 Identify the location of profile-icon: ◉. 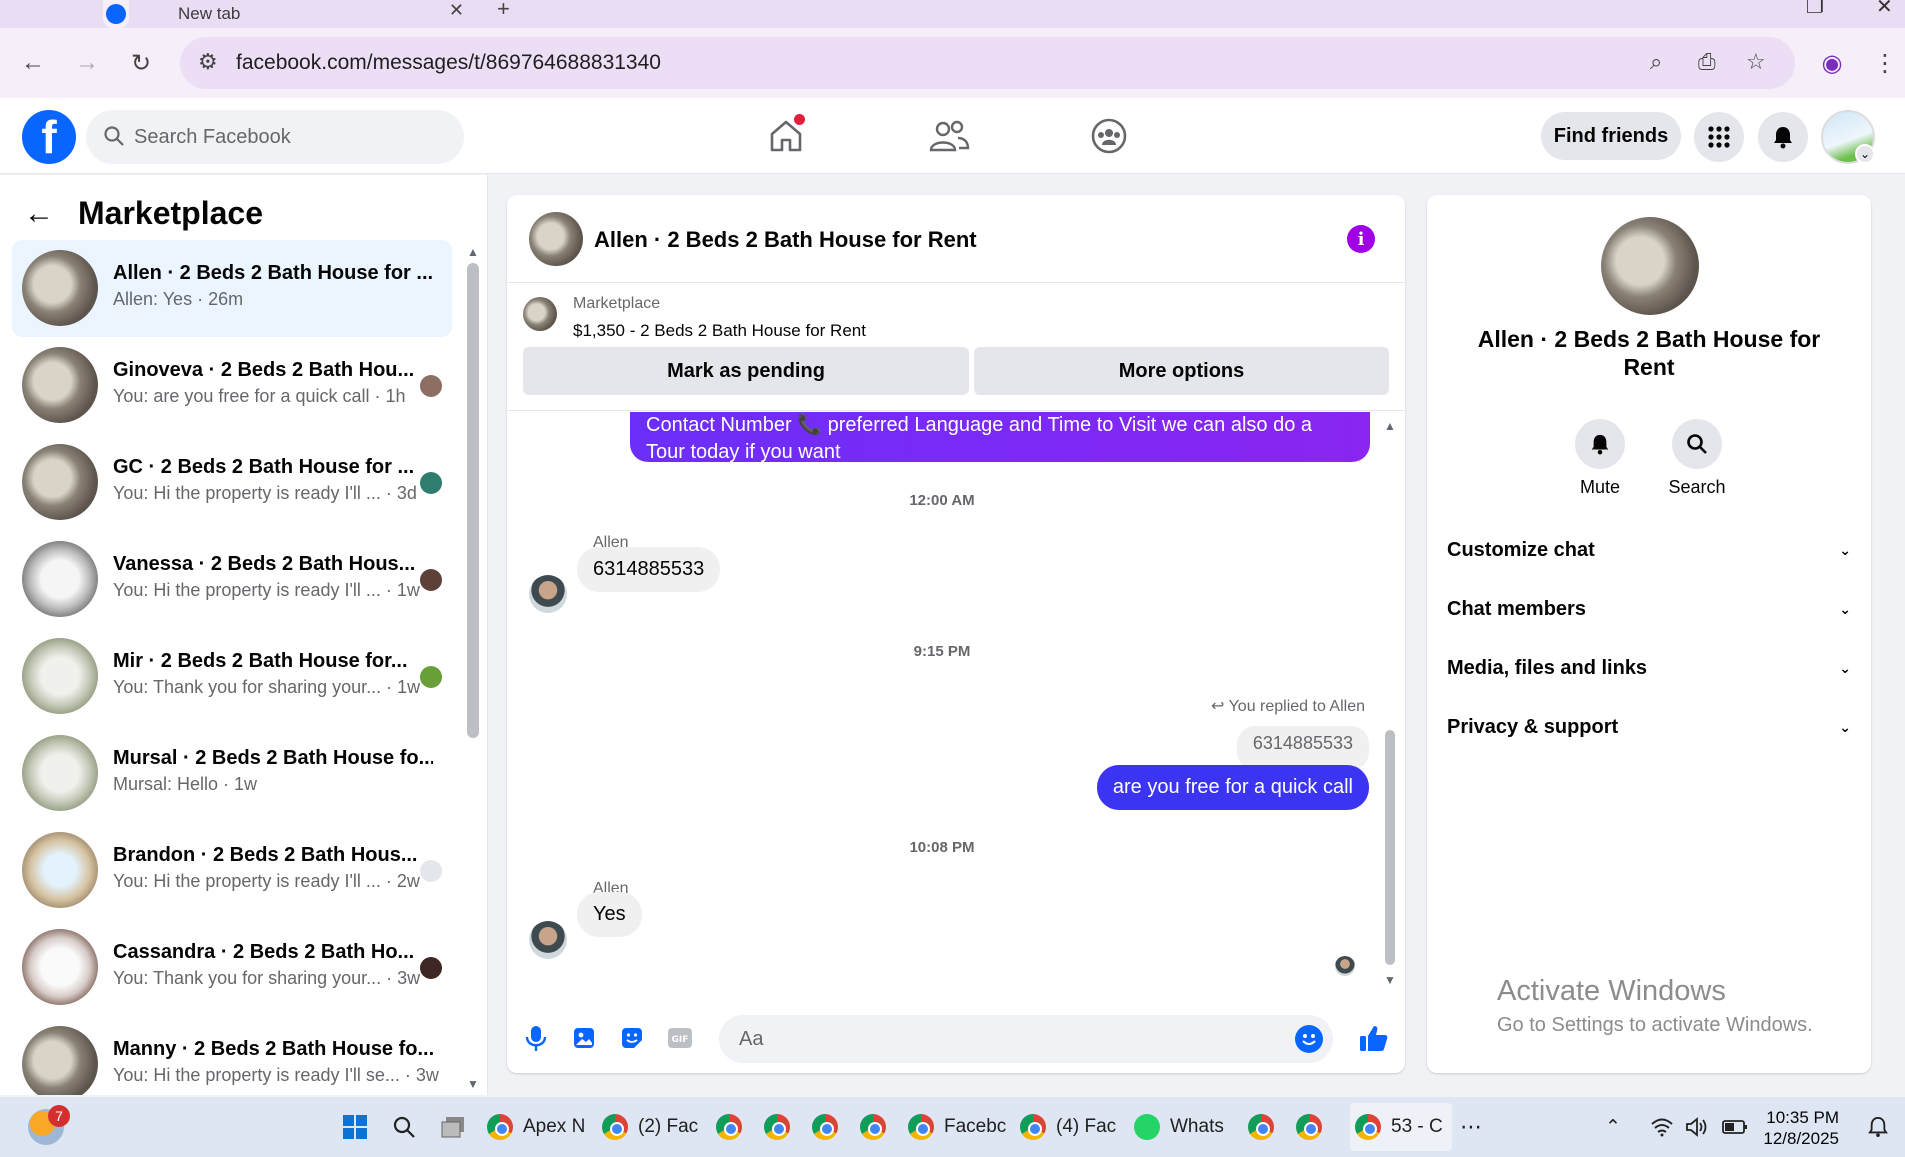
(1832, 63).